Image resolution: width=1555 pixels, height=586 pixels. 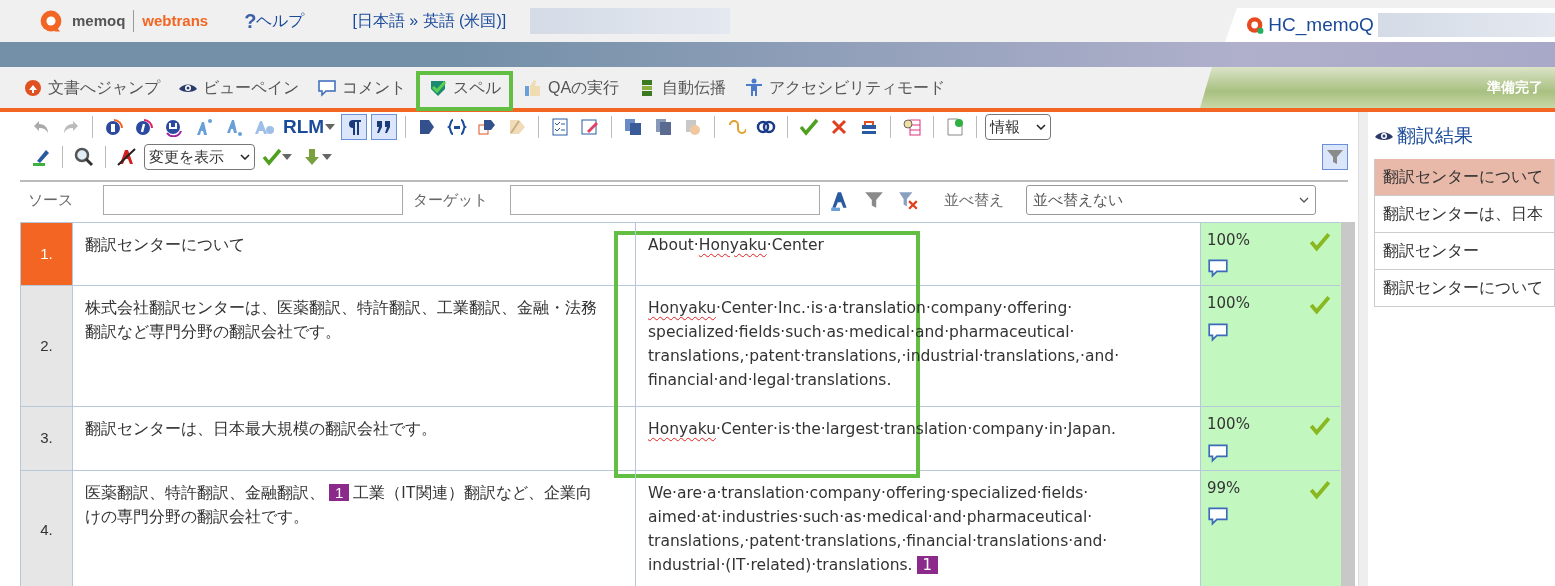 What do you see at coordinates (354, 438) in the screenshot?
I see `source-text: 翻訳センターは、日本最大規模の翻訳会社です。` at bounding box center [354, 438].